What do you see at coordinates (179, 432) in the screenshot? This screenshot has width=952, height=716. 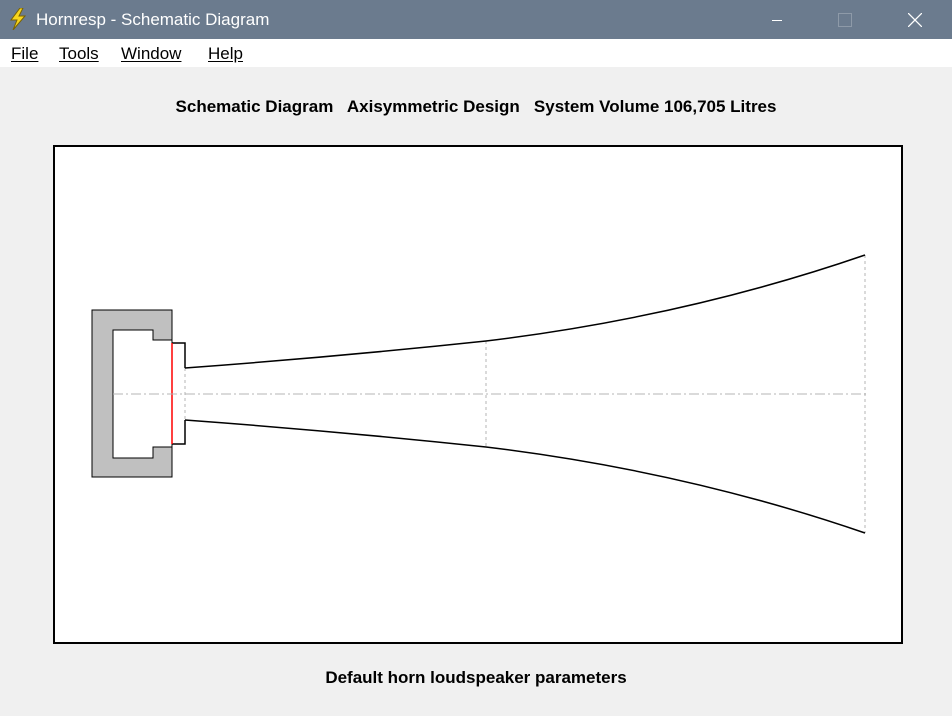 I see `throat-lower-outline` at bounding box center [179, 432].